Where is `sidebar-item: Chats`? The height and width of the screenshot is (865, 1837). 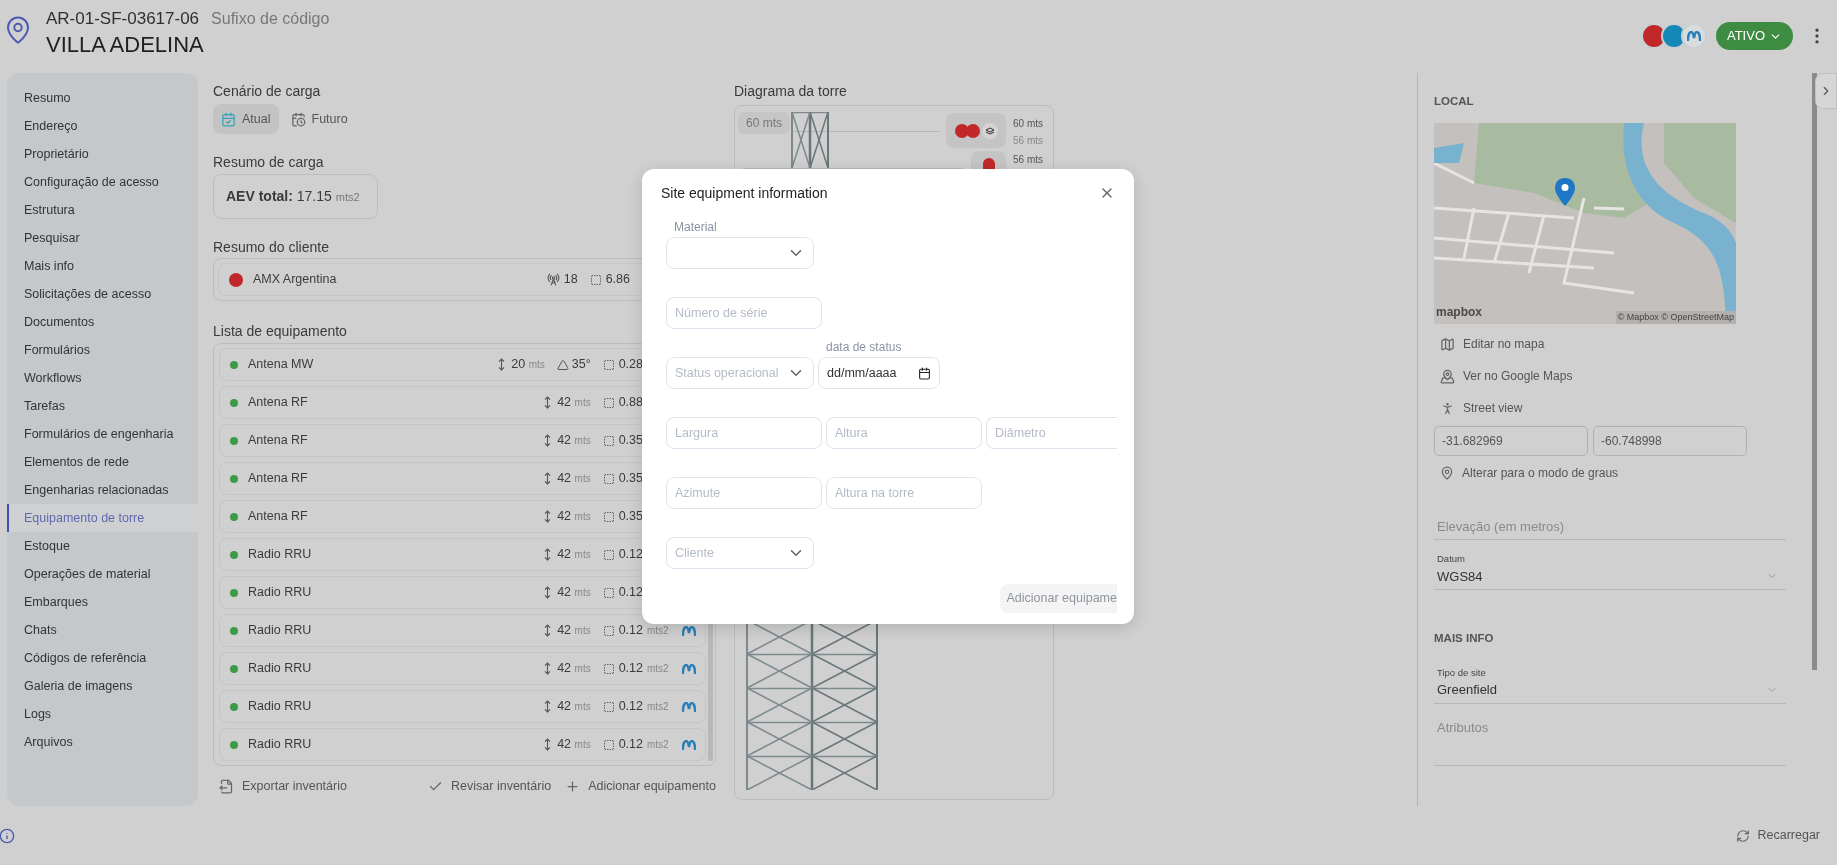
sidebar-item: Chats is located at coordinates (102, 630).